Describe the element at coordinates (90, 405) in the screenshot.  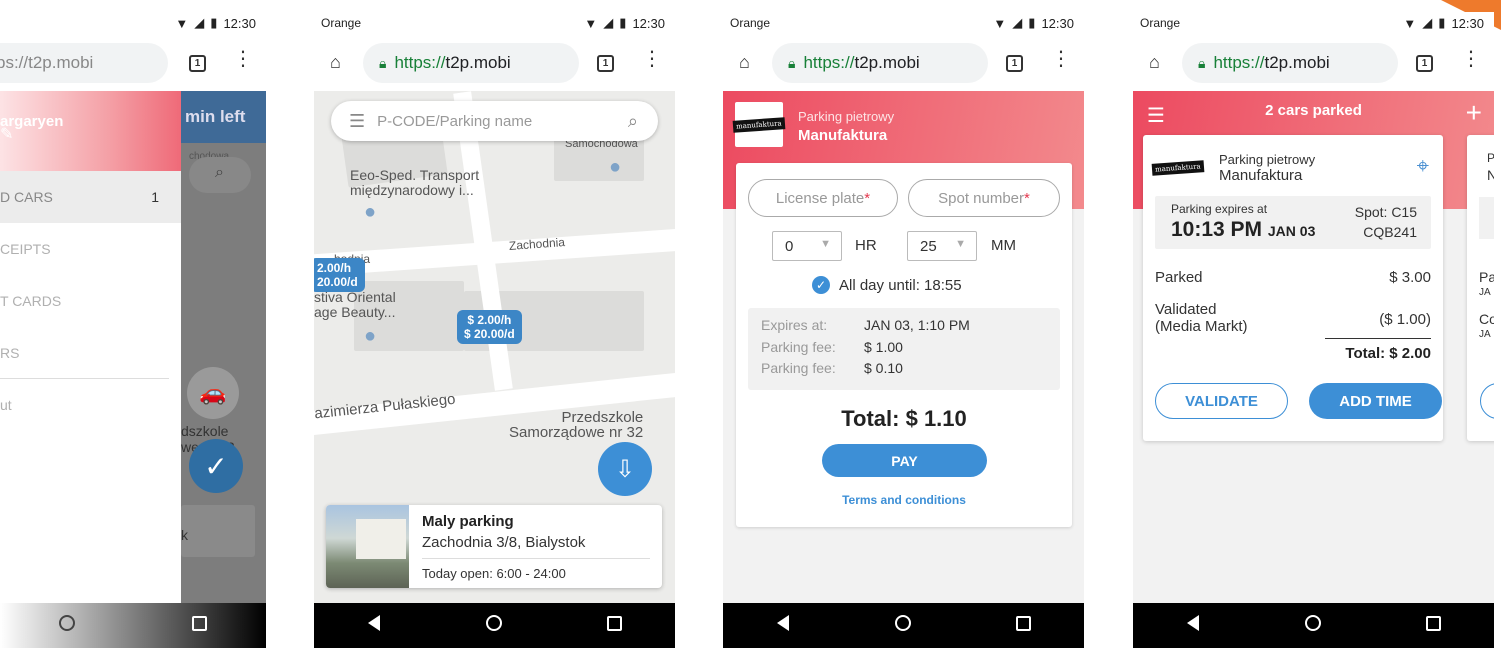
I see `menu-item-logout: ut` at that location.